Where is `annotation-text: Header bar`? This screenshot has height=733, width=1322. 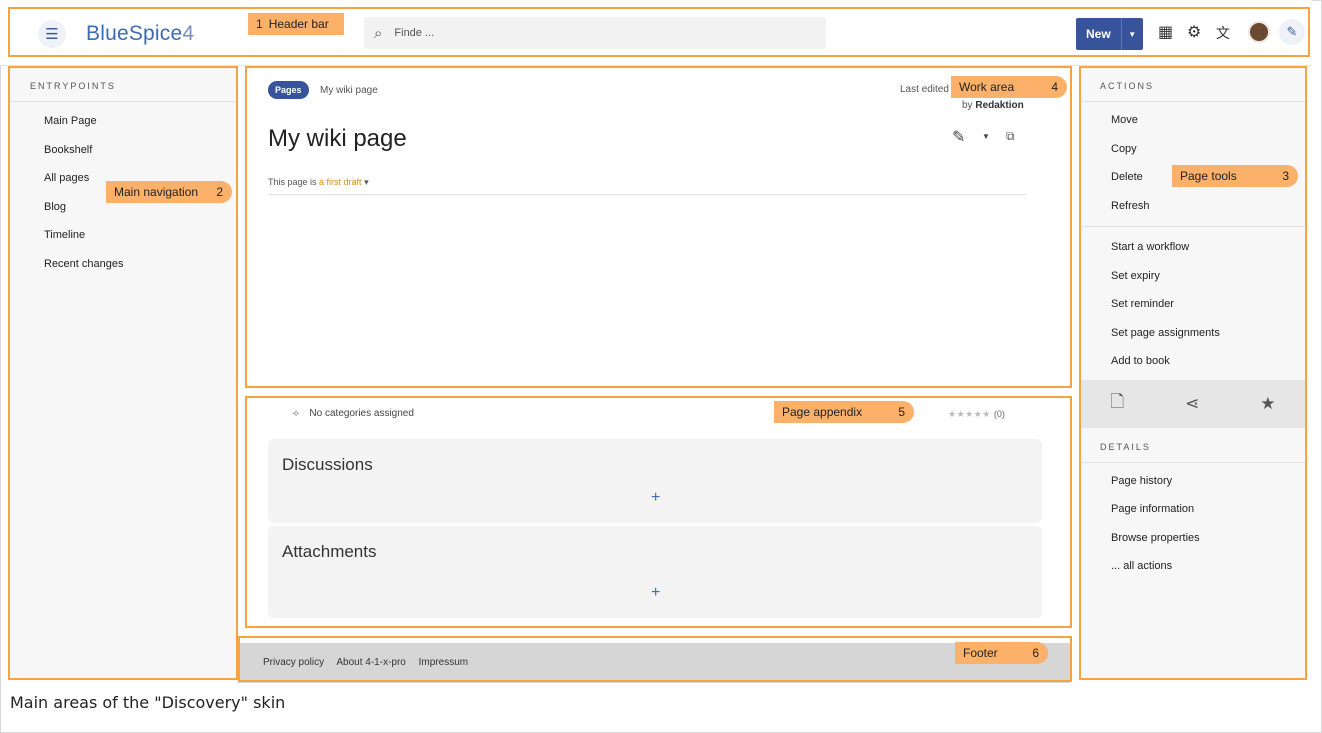
annotation-text: Header bar is located at coordinates (298, 24).